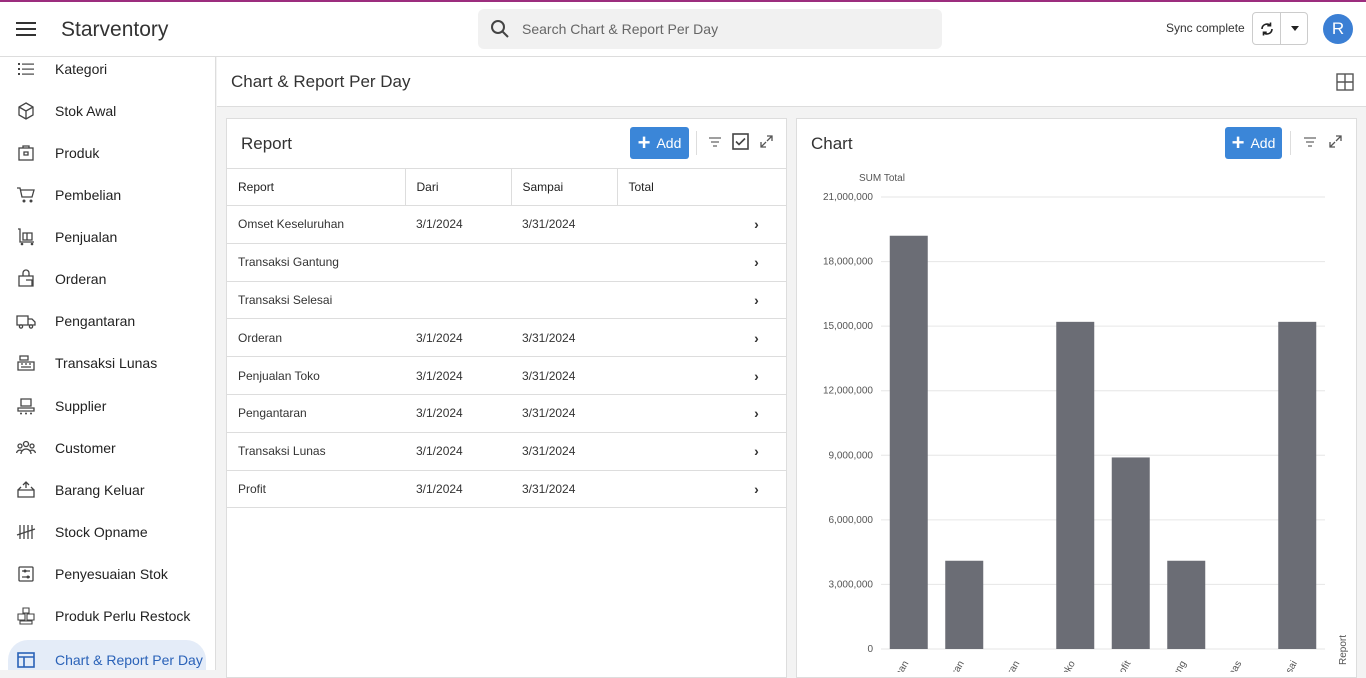 The width and height of the screenshot is (1366, 678). Describe the element at coordinates (81, 69) in the screenshot. I see `sidebar-item-label: Kategori` at that location.